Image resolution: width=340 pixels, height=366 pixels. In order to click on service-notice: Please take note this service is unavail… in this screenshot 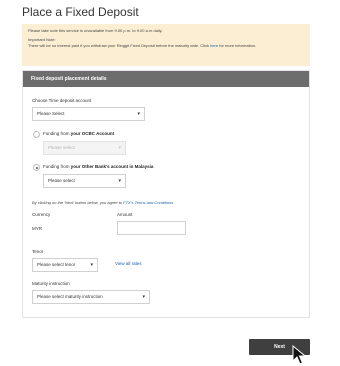, I will do `click(166, 45)`.